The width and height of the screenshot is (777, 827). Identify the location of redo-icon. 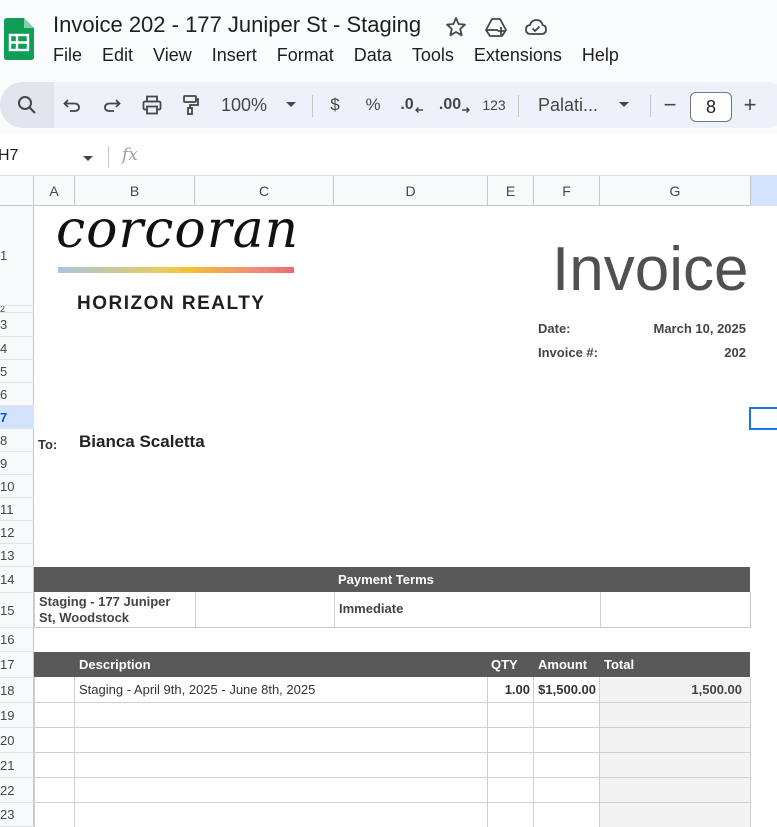
(112, 105).